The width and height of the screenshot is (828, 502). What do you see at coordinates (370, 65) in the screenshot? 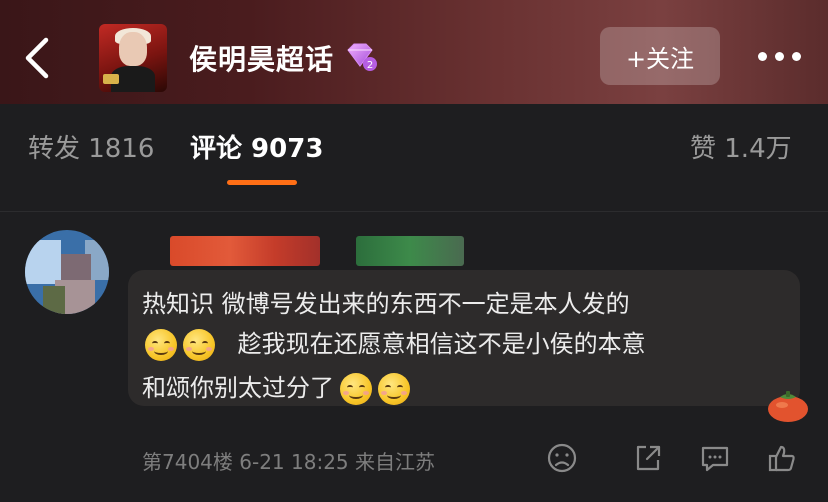
I see `level-number: 2` at bounding box center [370, 65].